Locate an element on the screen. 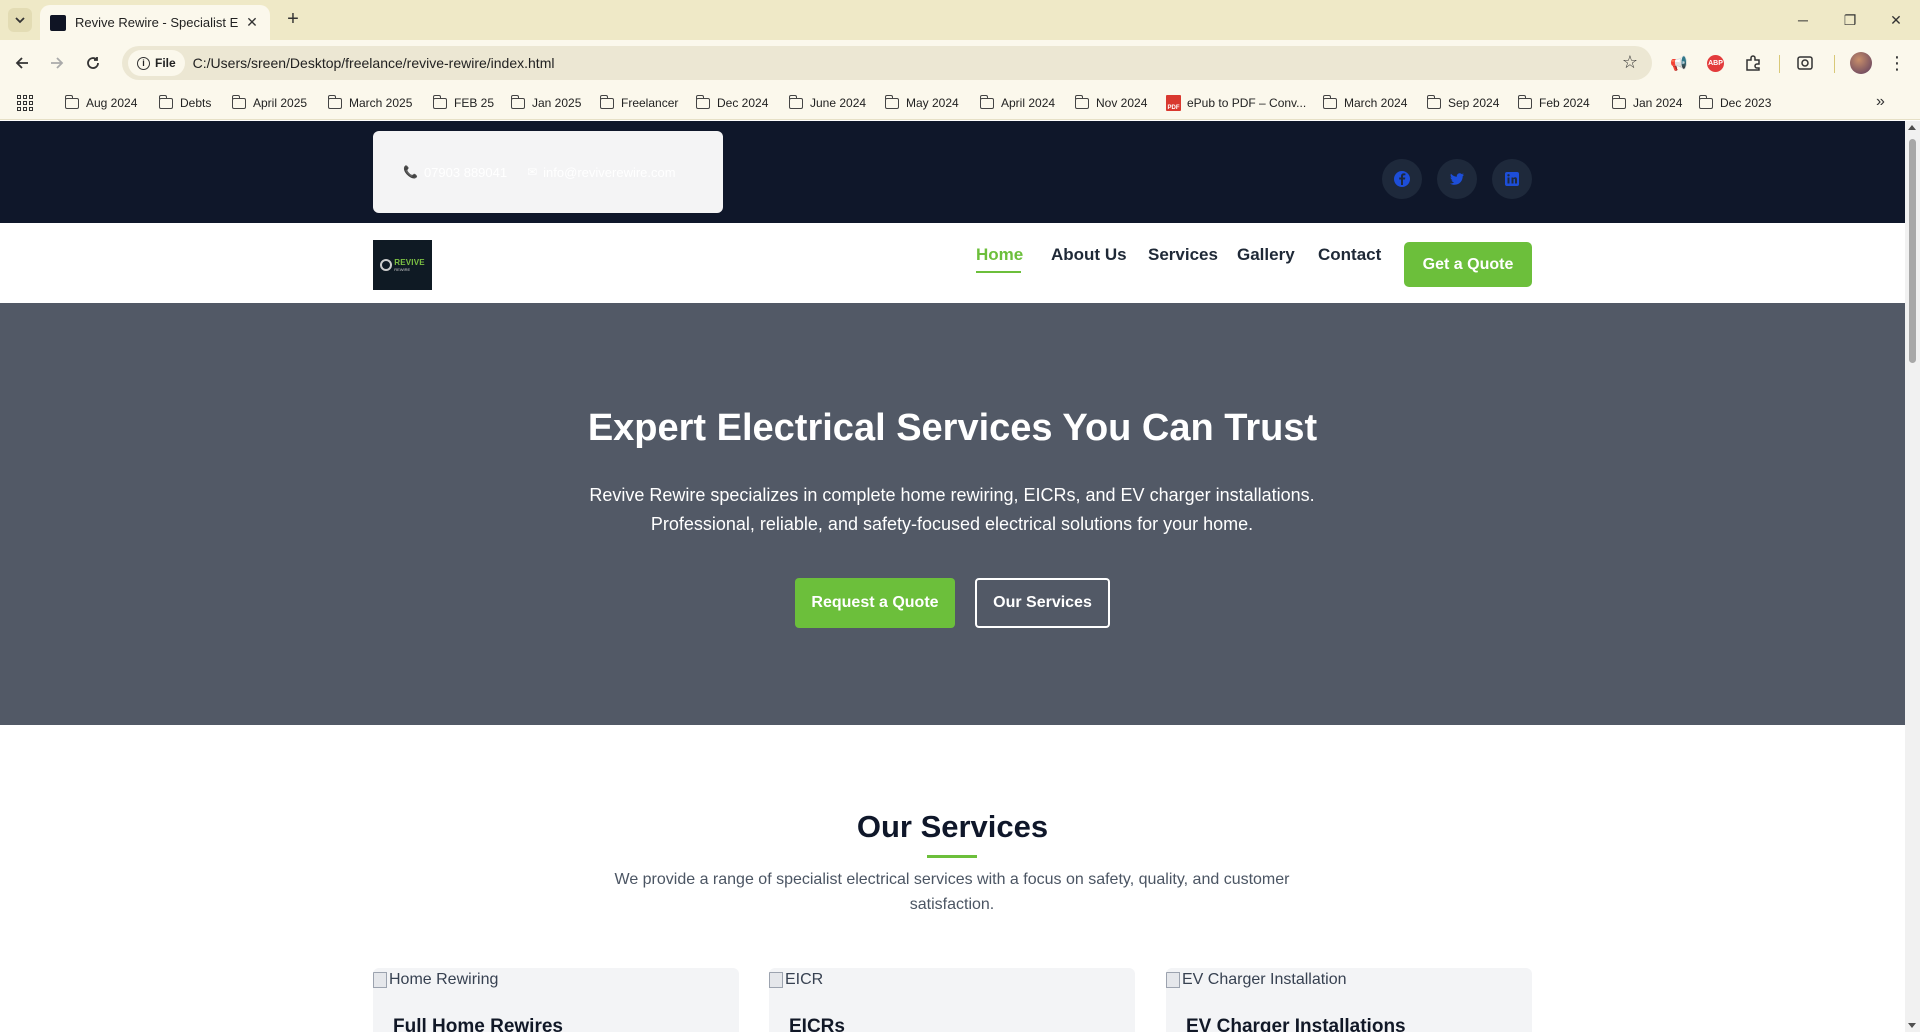 Image resolution: width=1920 pixels, height=1032 pixels. linkedin-icon is located at coordinates (1512, 179).